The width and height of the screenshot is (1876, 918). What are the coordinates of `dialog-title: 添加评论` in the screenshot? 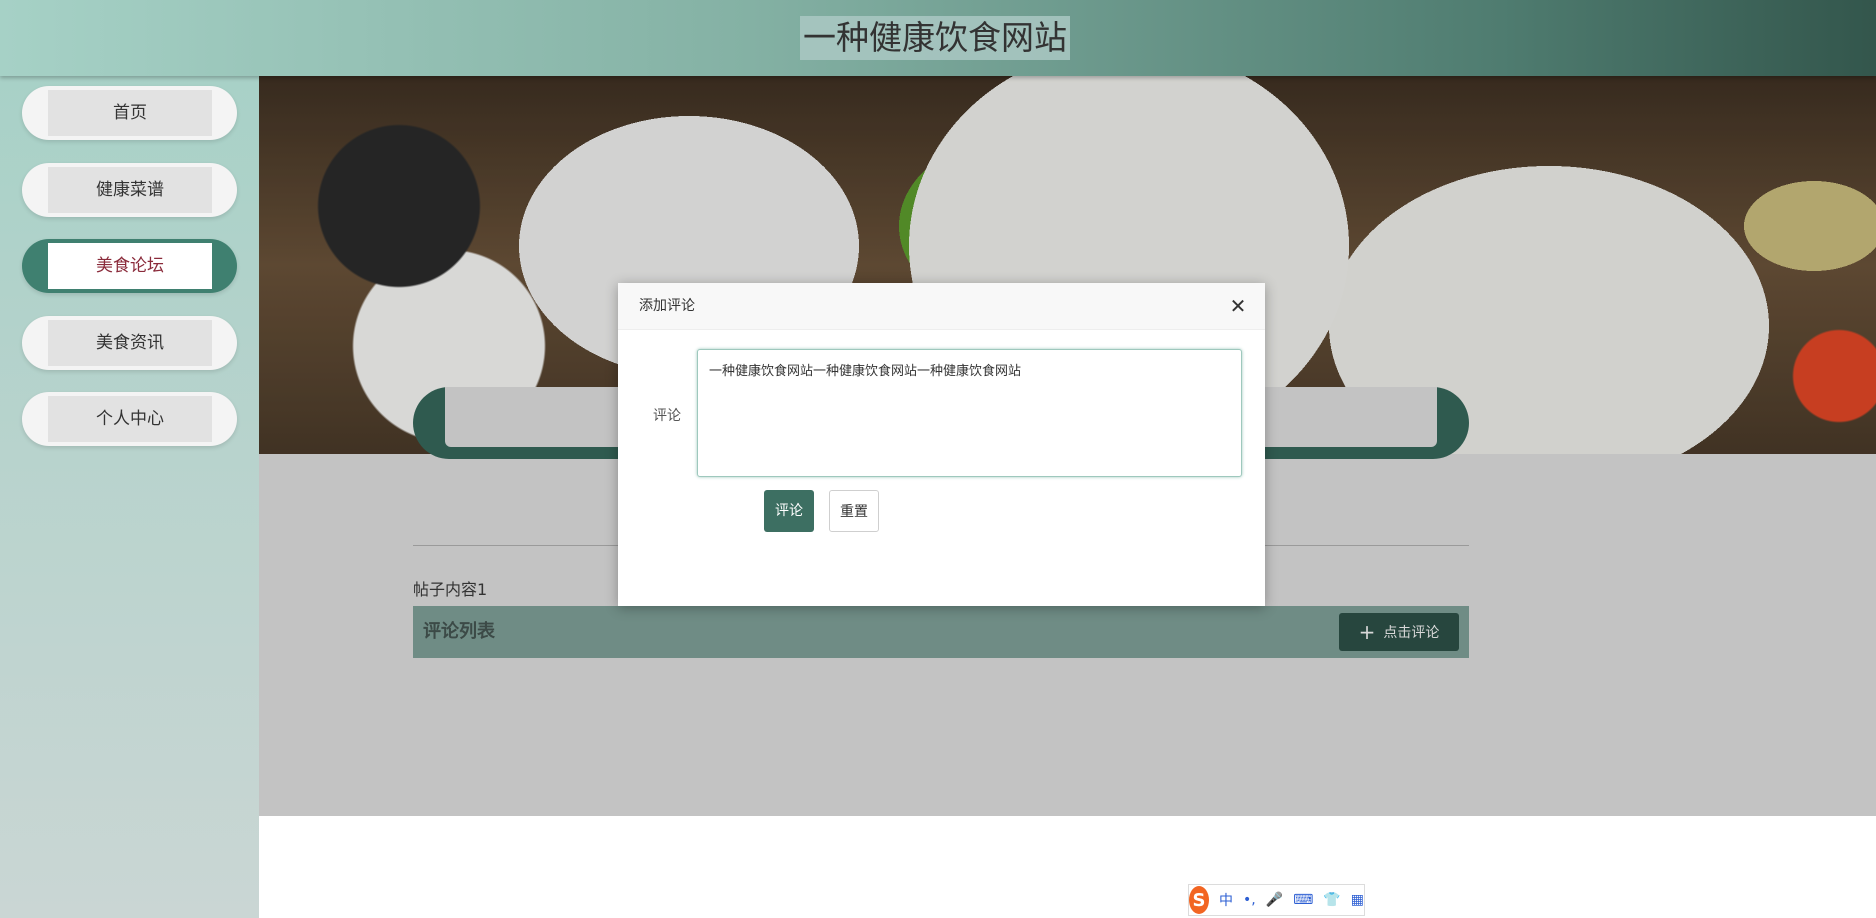 It's located at (667, 306).